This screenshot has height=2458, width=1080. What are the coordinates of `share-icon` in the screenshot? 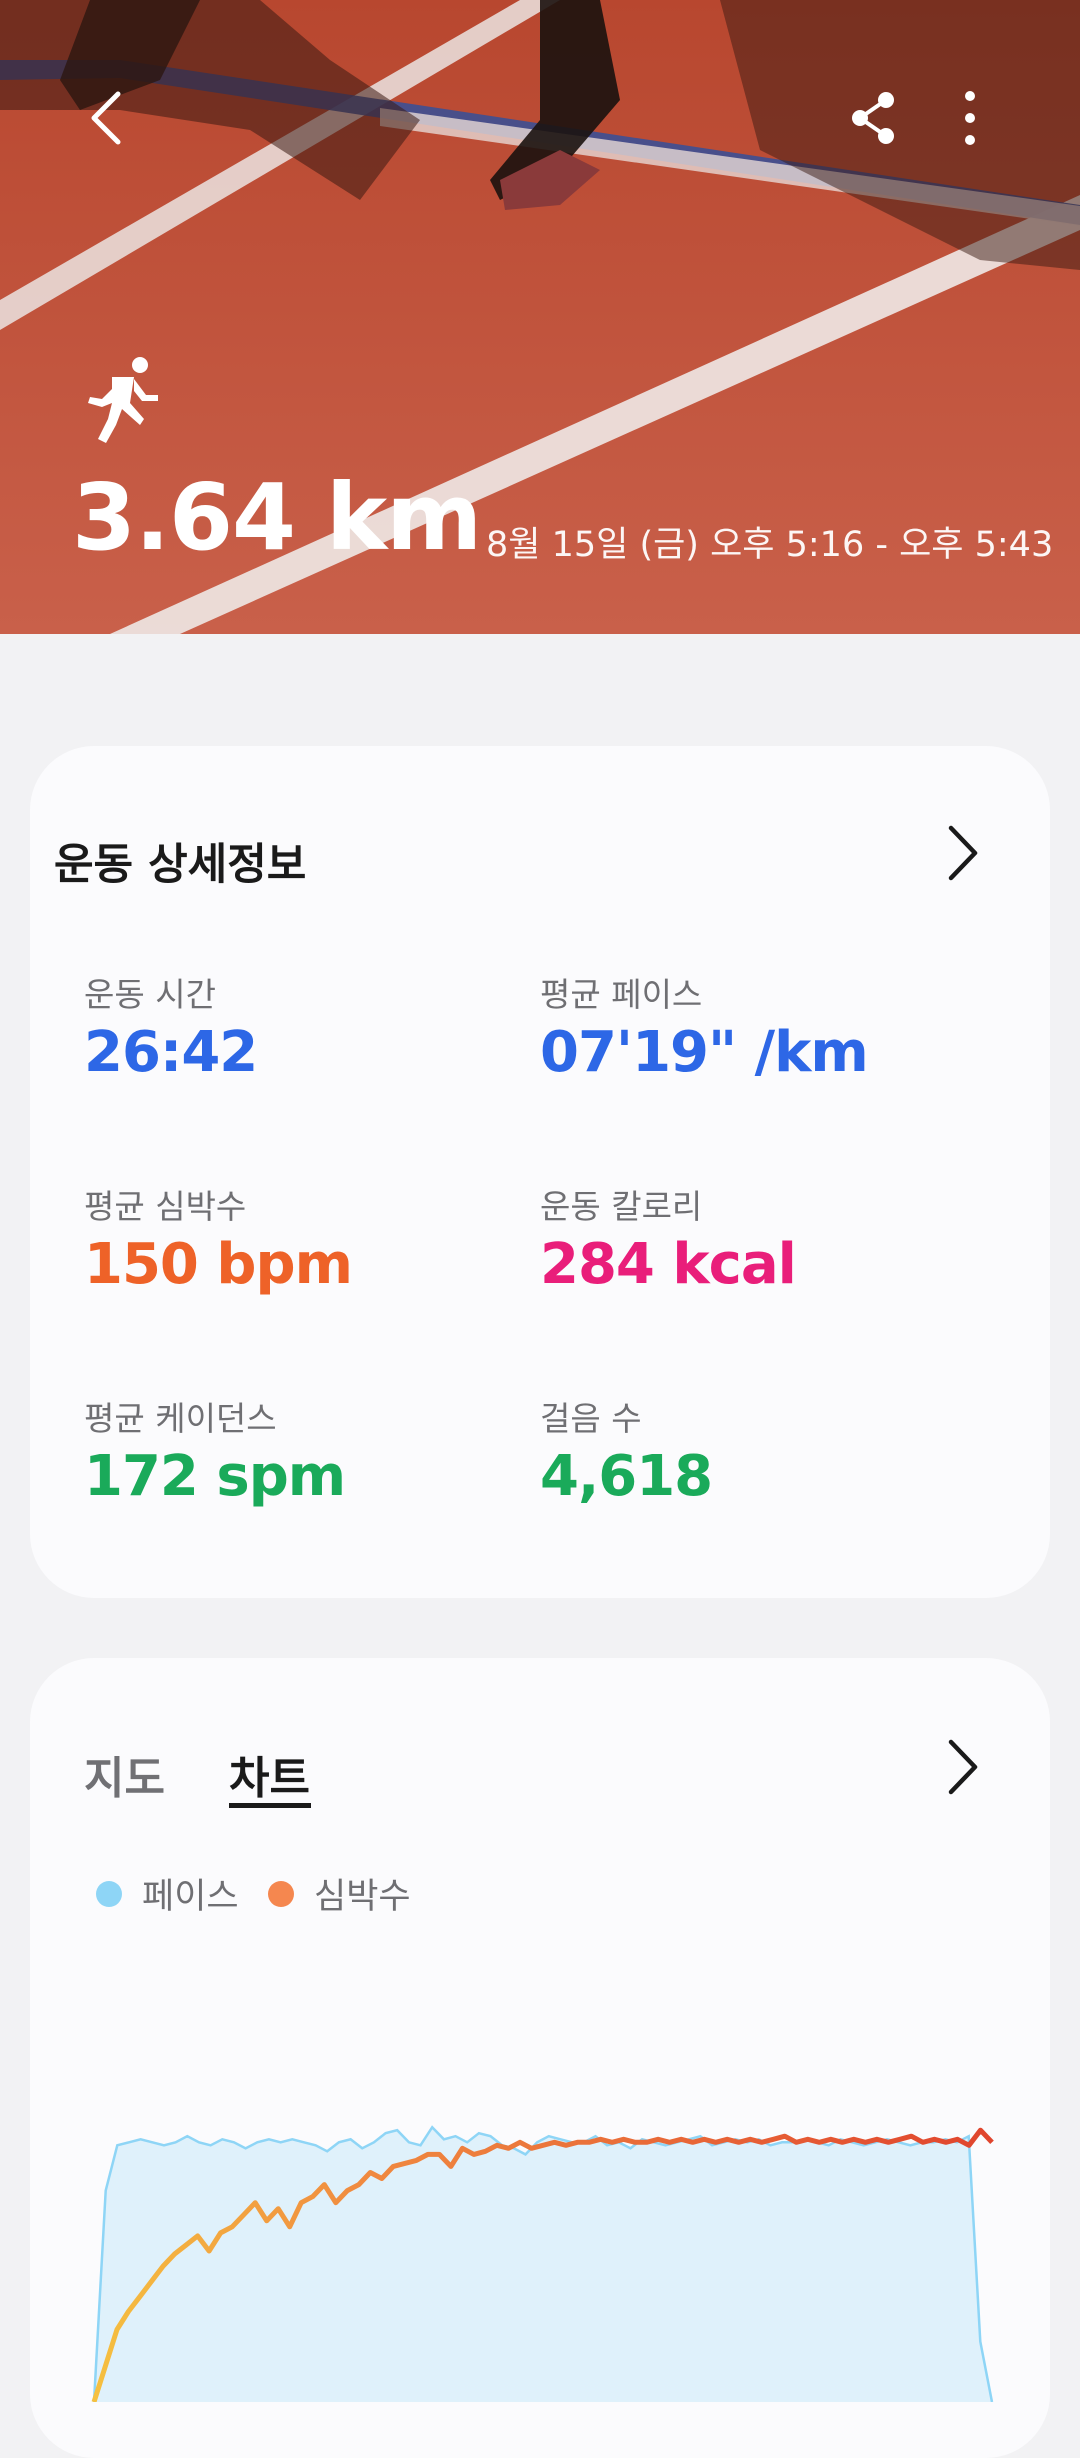 It's located at (873, 118).